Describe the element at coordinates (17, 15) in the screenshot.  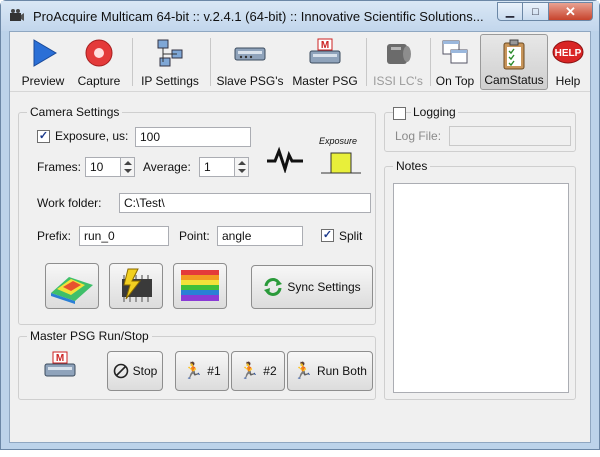
I see `app-camera-icon` at that location.